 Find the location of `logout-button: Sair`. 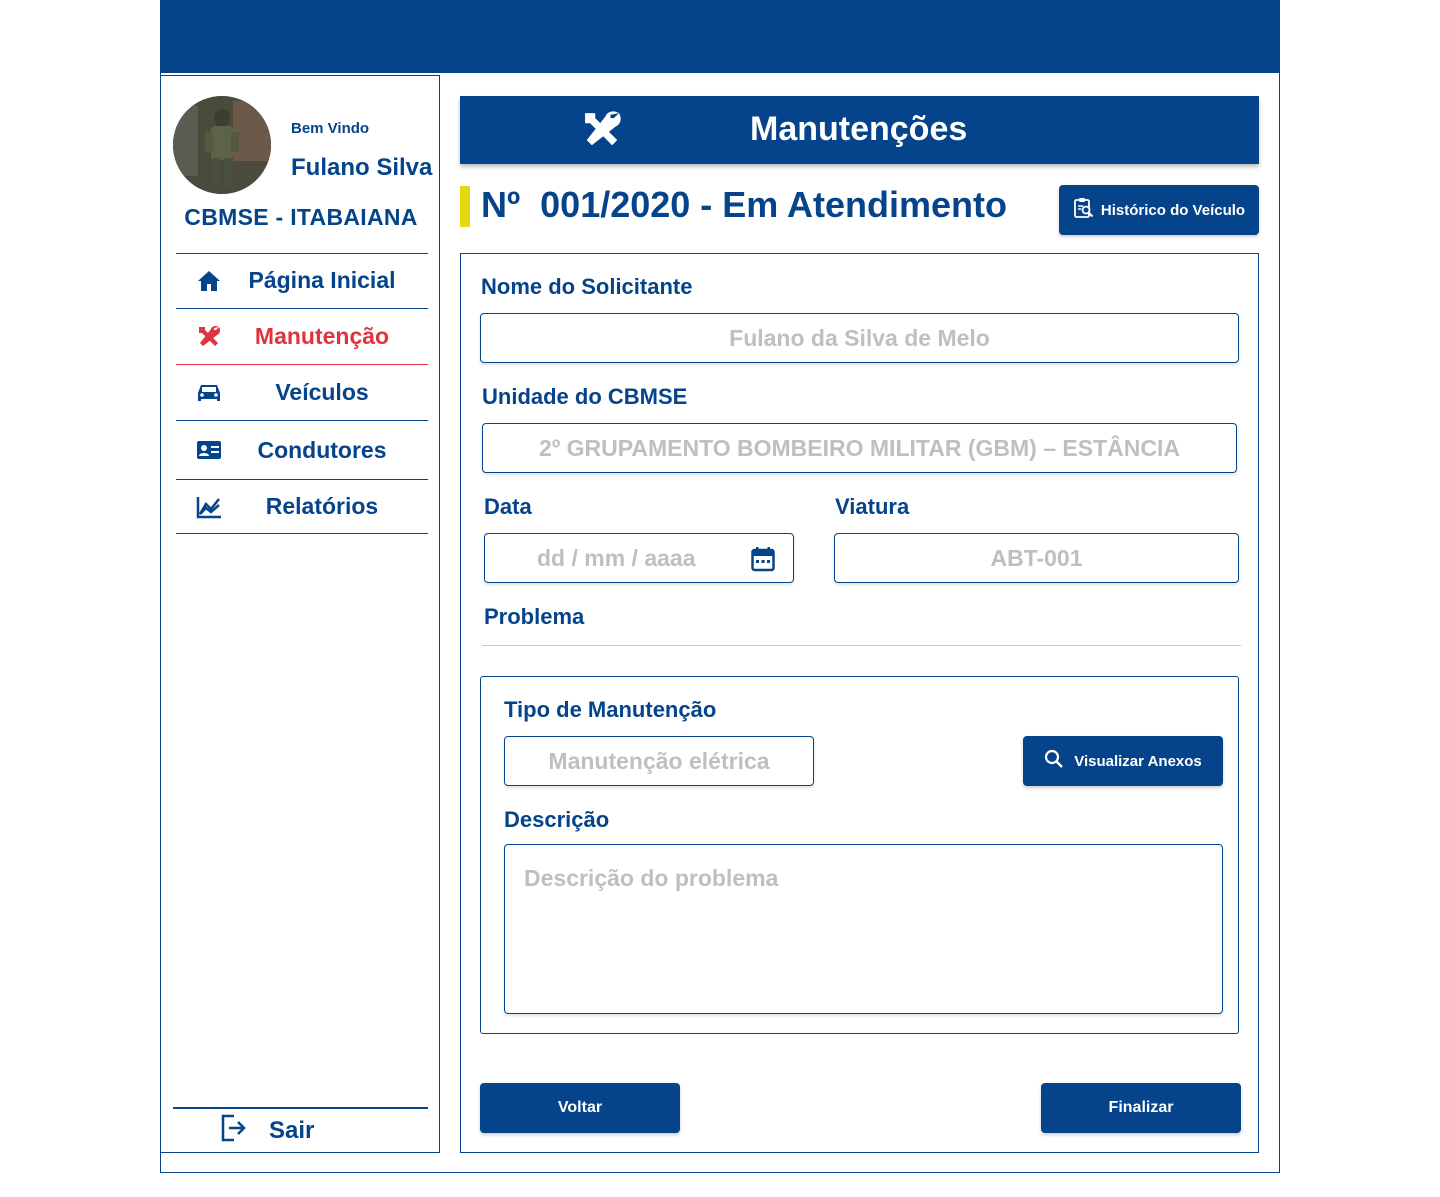

logout-button: Sair is located at coordinates (267, 1130).